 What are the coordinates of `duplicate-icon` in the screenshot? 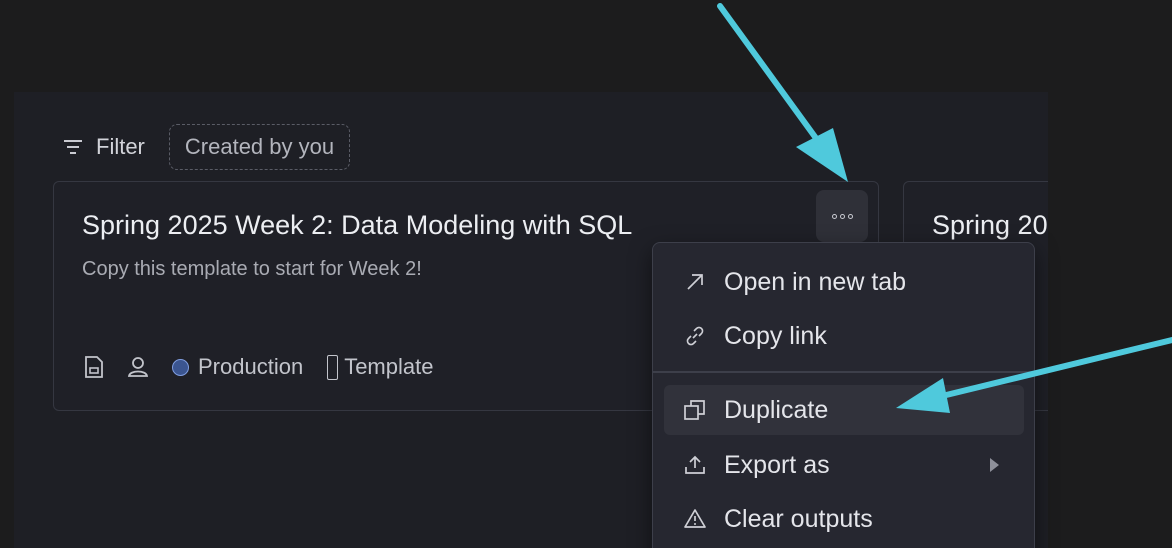 It's located at (695, 410).